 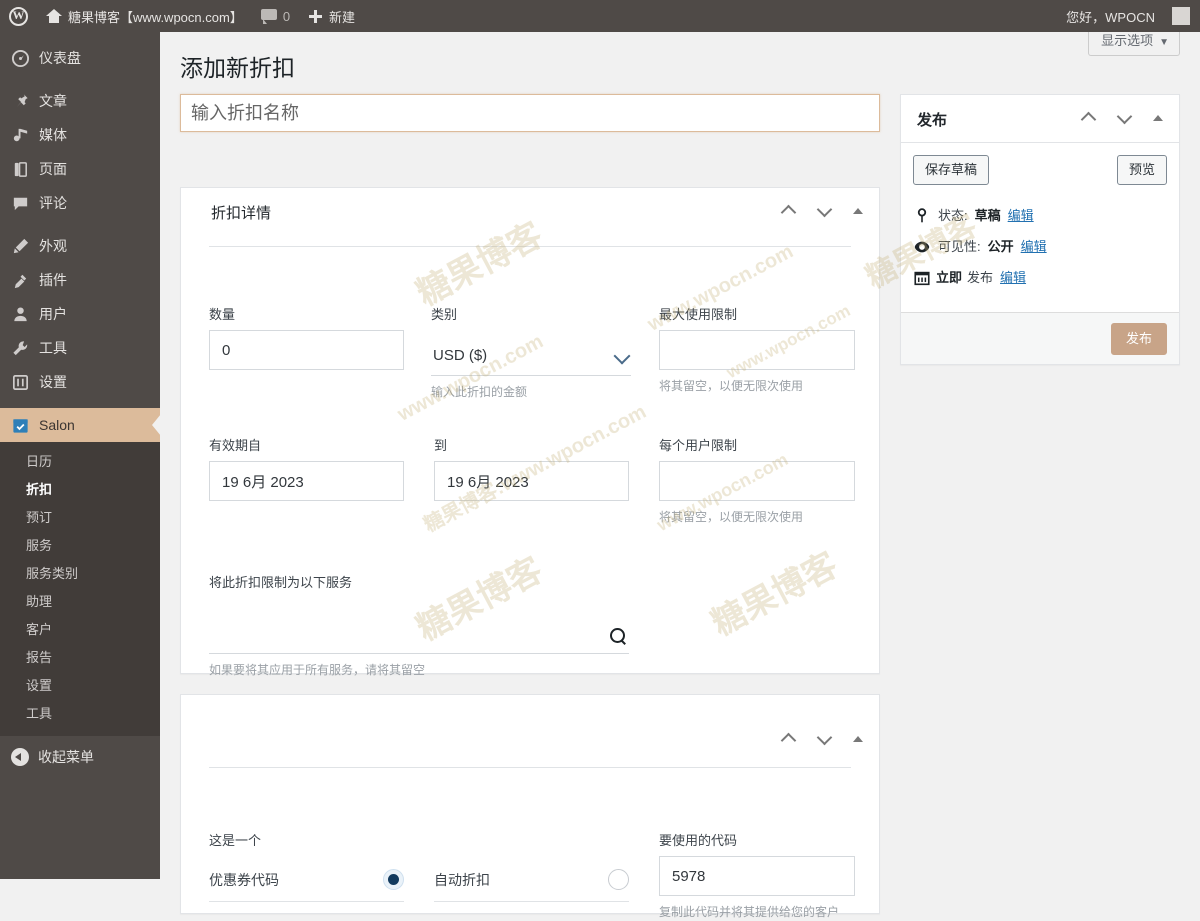 I want to click on per-user-limit-input, so click(x=757, y=481).